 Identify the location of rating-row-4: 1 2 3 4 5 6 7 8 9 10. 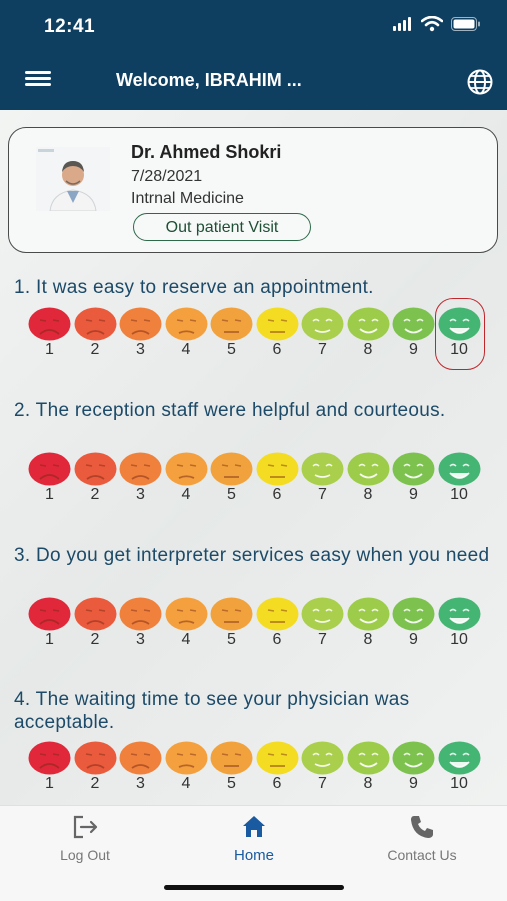
(254, 767).